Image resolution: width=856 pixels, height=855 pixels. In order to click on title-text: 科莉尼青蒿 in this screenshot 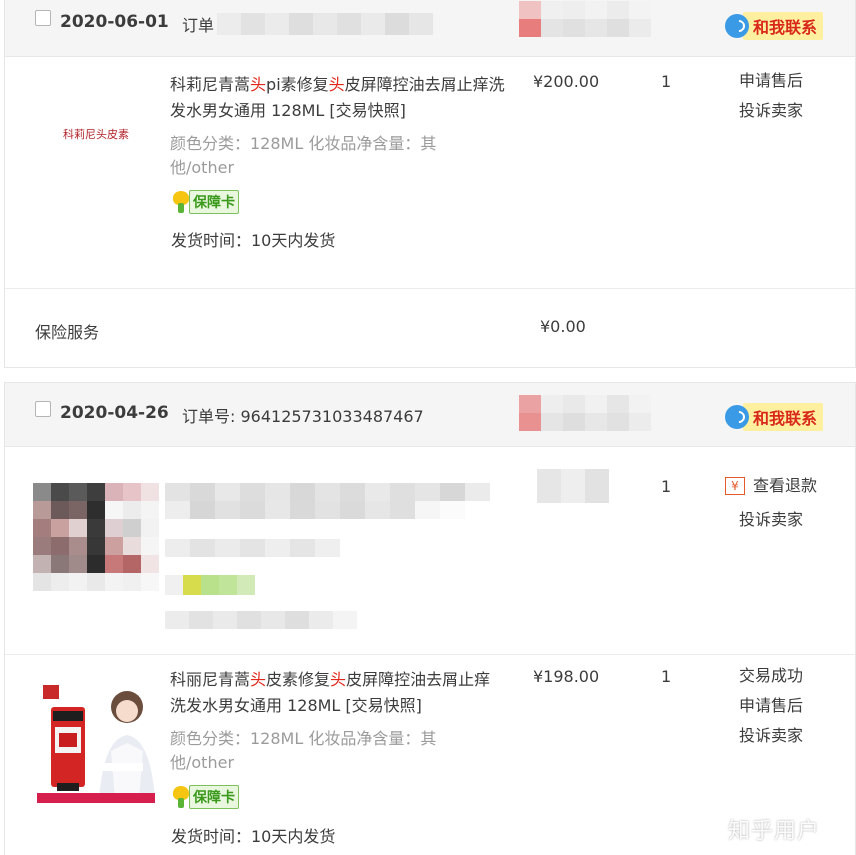, I will do `click(210, 84)`.